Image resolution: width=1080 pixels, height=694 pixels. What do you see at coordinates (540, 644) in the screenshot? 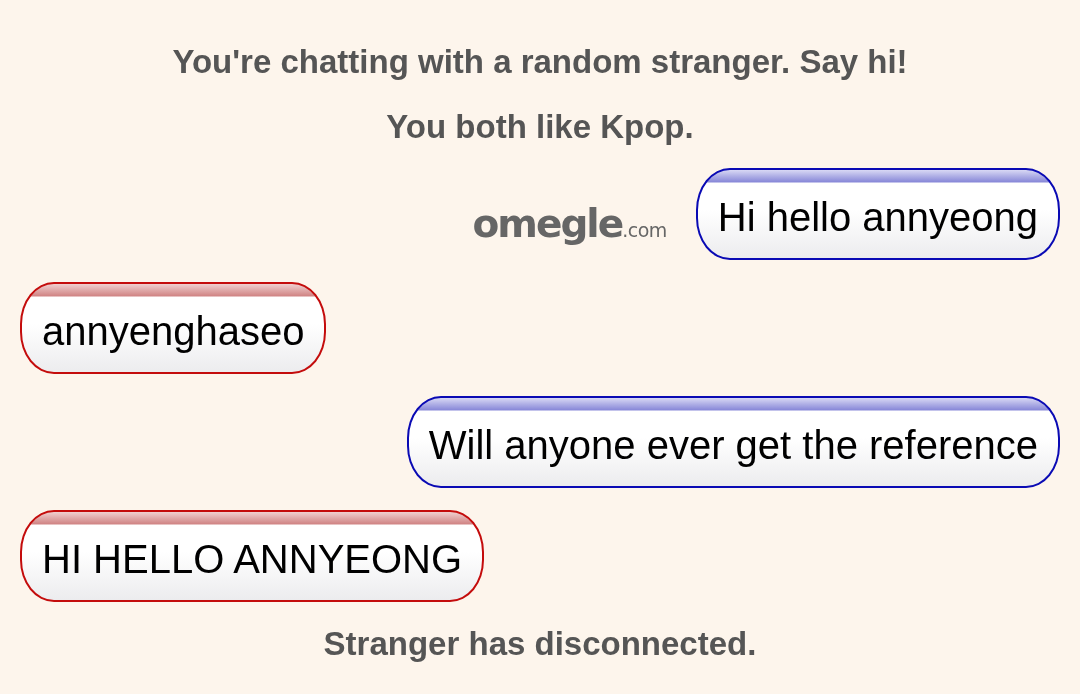
I see `status-message: Stranger has disconnected.` at bounding box center [540, 644].